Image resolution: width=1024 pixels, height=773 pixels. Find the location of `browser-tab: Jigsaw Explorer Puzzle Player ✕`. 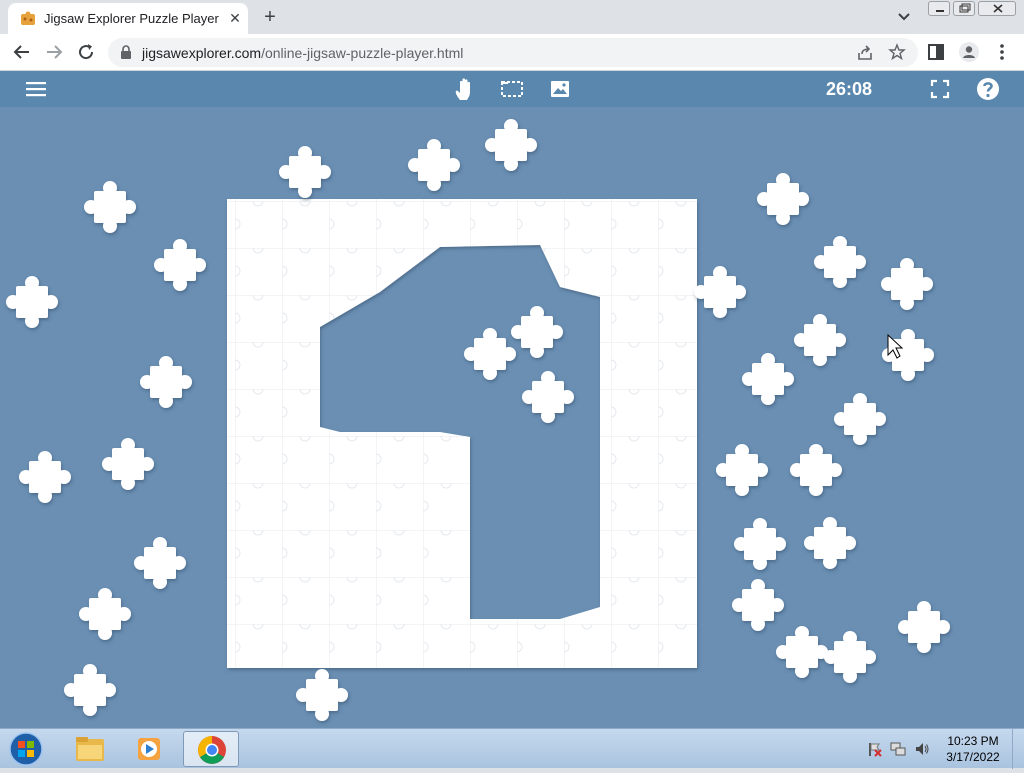

browser-tab: Jigsaw Explorer Puzzle Player ✕ is located at coordinates (128, 18).